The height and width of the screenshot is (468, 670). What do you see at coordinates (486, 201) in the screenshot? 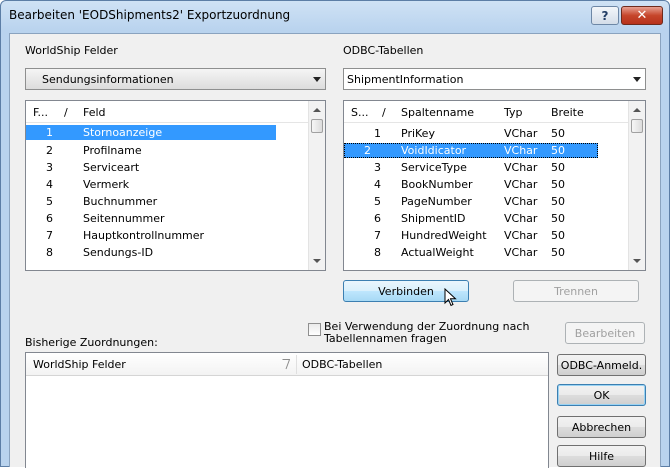
I see `table-row: 5 PageNumber VChar 50` at bounding box center [486, 201].